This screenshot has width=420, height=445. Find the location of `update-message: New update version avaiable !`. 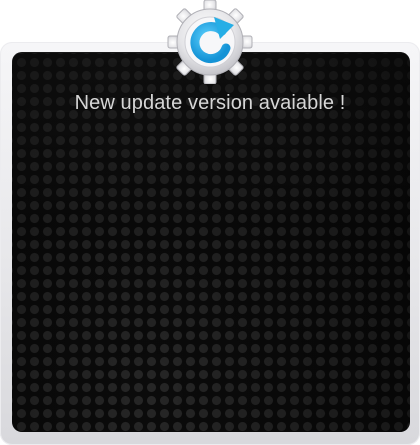

update-message: New update version avaiable ! is located at coordinates (210, 103).